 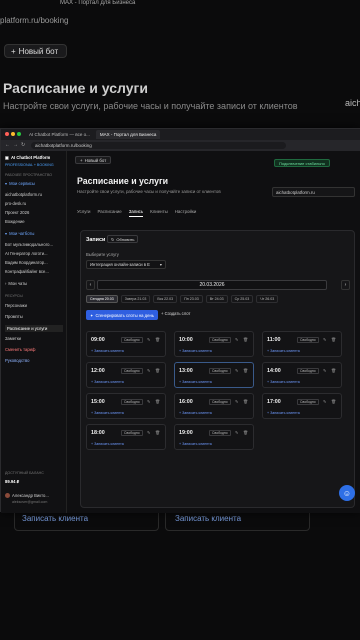 What do you see at coordinates (165, 299) in the screenshot?
I see `day-chip: Вск 22.03` at bounding box center [165, 299].